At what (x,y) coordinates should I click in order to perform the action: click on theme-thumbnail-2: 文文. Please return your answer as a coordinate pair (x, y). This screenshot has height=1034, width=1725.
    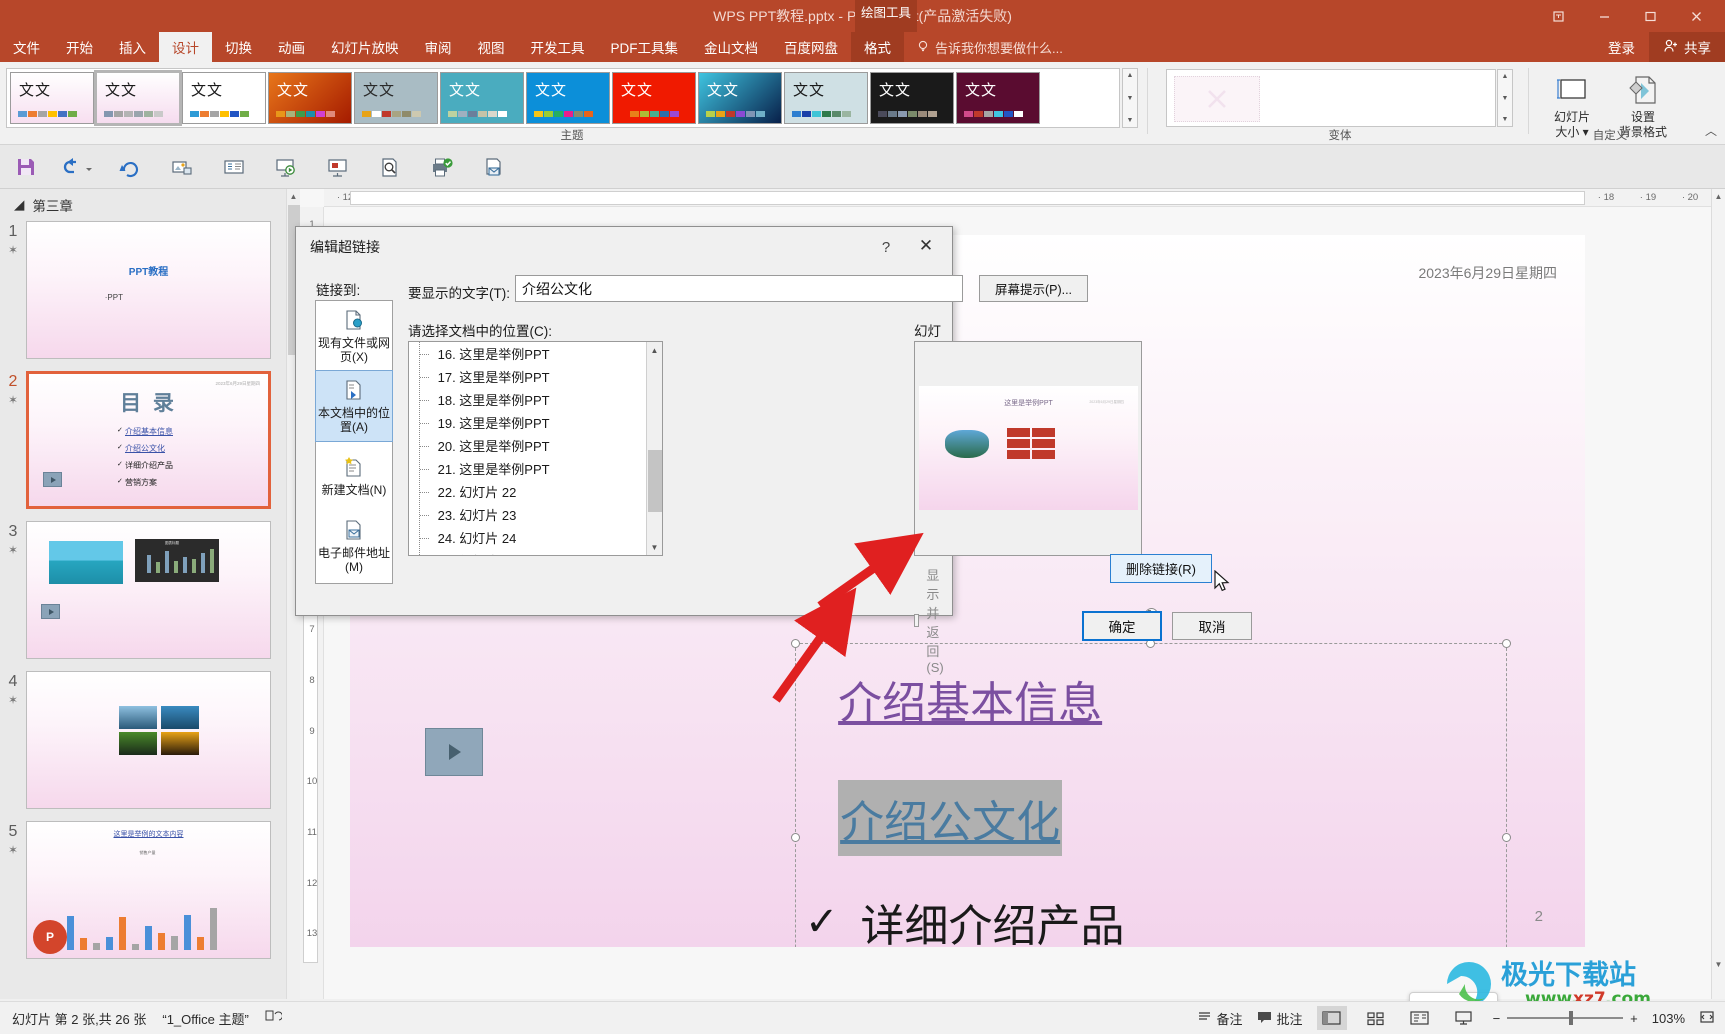
    Looking at the image, I should click on (224, 98).